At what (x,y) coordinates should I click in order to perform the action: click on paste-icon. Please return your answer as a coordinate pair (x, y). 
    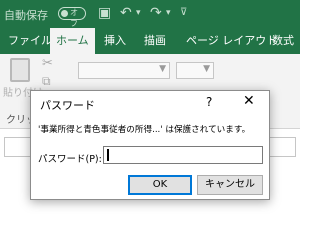
    Looking at the image, I should click on (20, 70).